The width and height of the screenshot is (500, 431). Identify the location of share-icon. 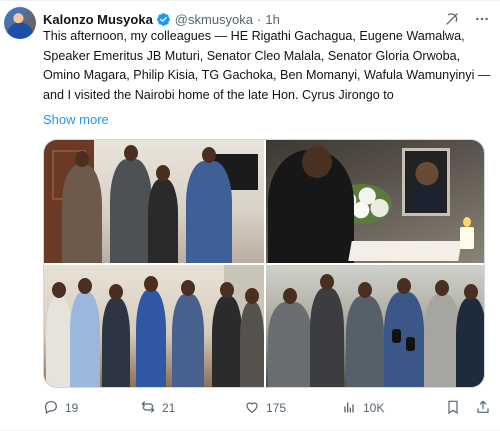
(483, 408).